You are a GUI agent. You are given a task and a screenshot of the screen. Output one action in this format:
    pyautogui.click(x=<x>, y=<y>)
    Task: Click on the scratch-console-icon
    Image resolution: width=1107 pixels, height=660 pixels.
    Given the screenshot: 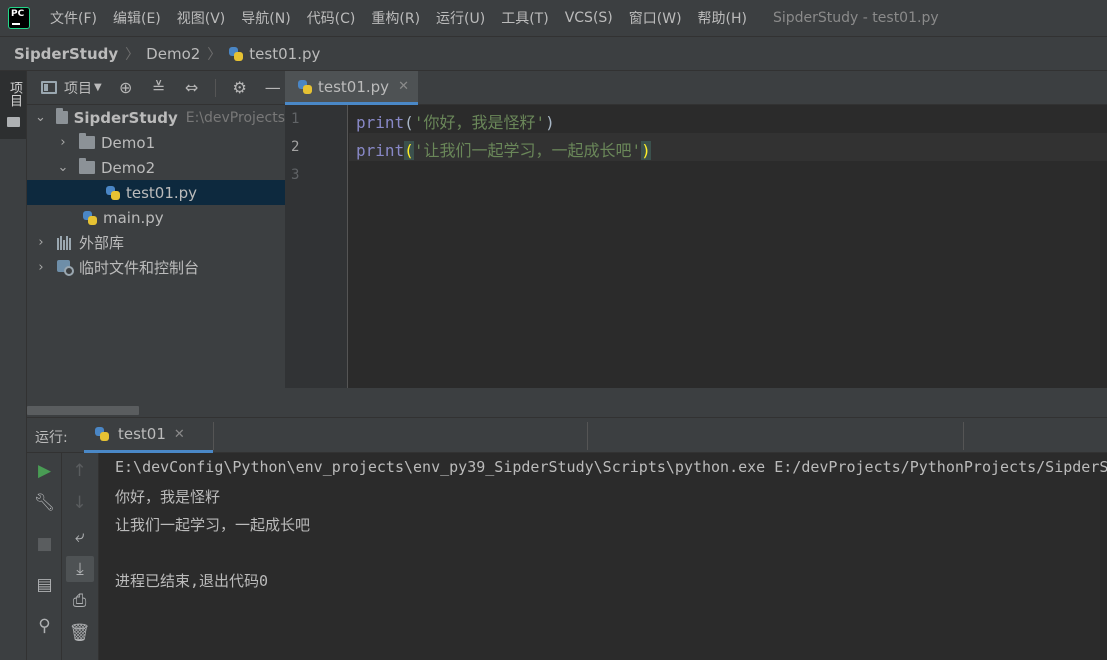 What is the action you would take?
    pyautogui.click(x=66, y=268)
    